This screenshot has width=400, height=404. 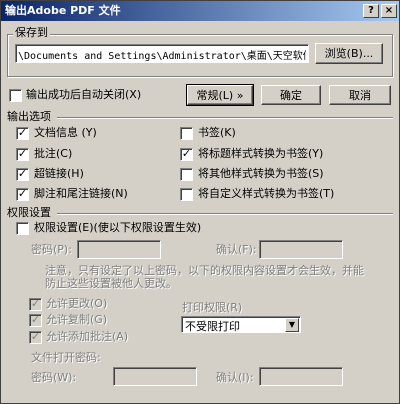 What do you see at coordinates (215, 95) in the screenshot?
I see `normal-button-label: 常规(L)` at bounding box center [215, 95].